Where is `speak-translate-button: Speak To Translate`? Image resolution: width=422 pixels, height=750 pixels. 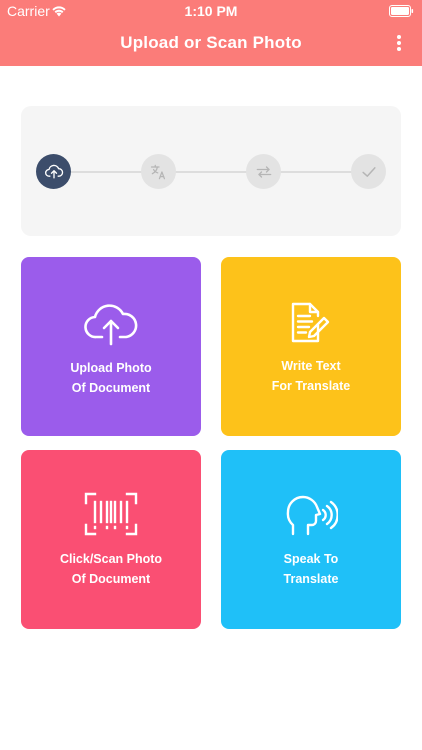 speak-translate-button: Speak To Translate is located at coordinates (311, 539).